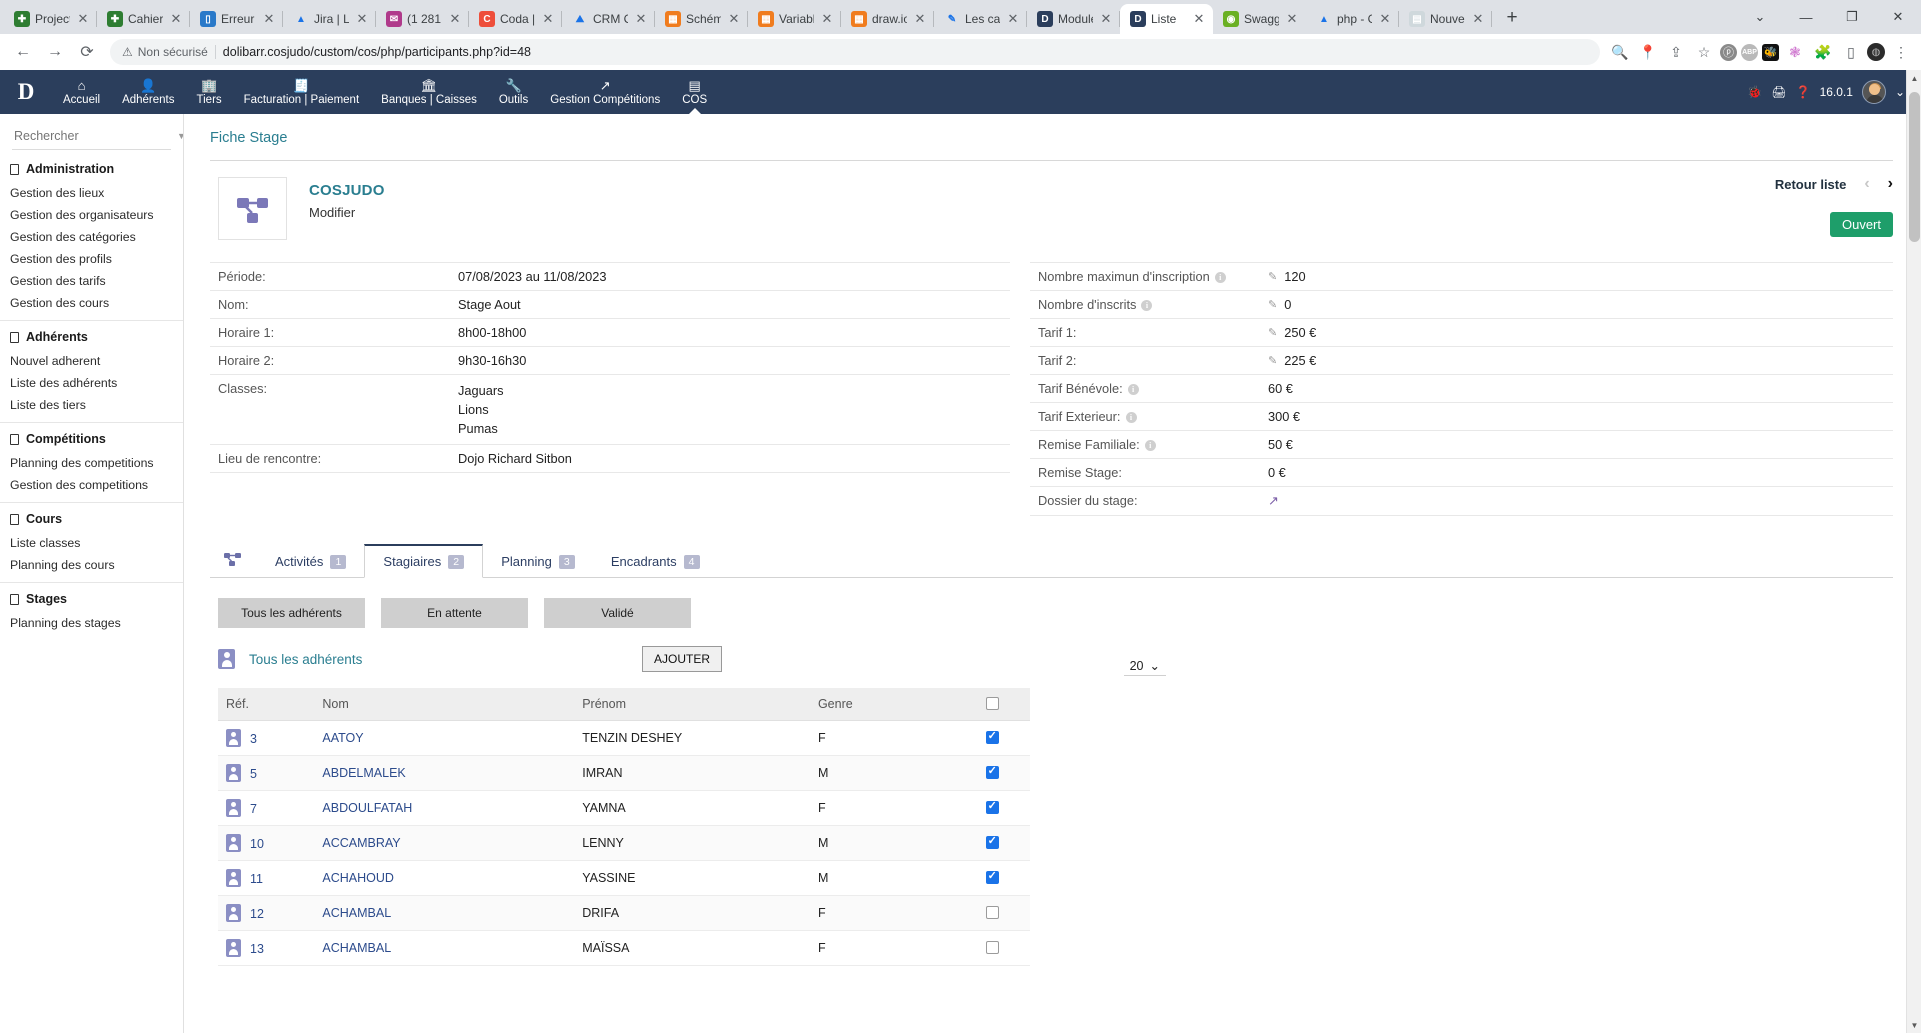 This screenshot has height=1033, width=1921. Describe the element at coordinates (1676, 52) in the screenshot. I see `share-icon: ⇪` at that location.